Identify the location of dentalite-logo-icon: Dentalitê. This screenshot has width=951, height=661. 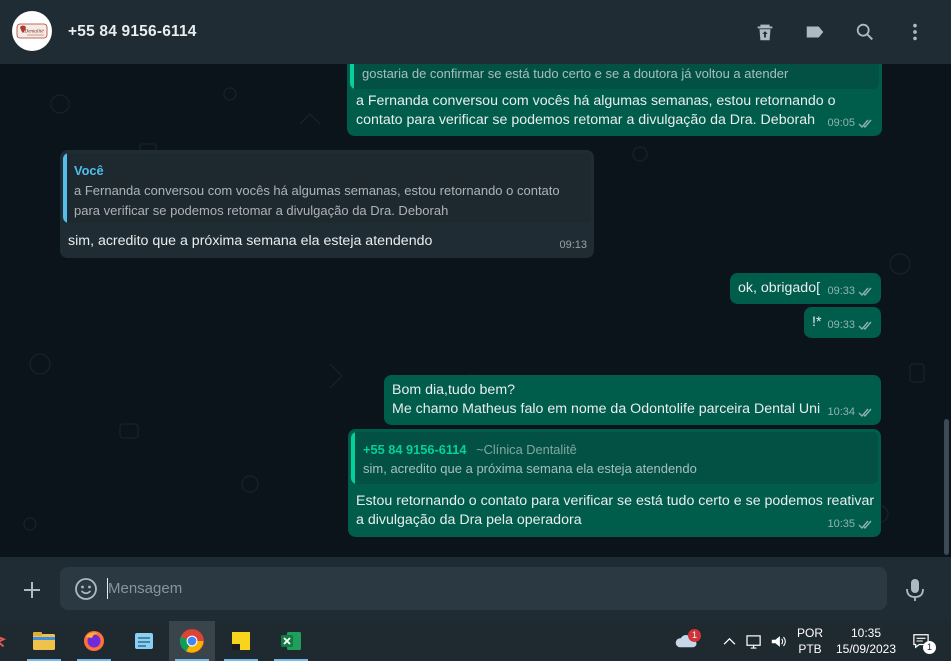
(32, 31).